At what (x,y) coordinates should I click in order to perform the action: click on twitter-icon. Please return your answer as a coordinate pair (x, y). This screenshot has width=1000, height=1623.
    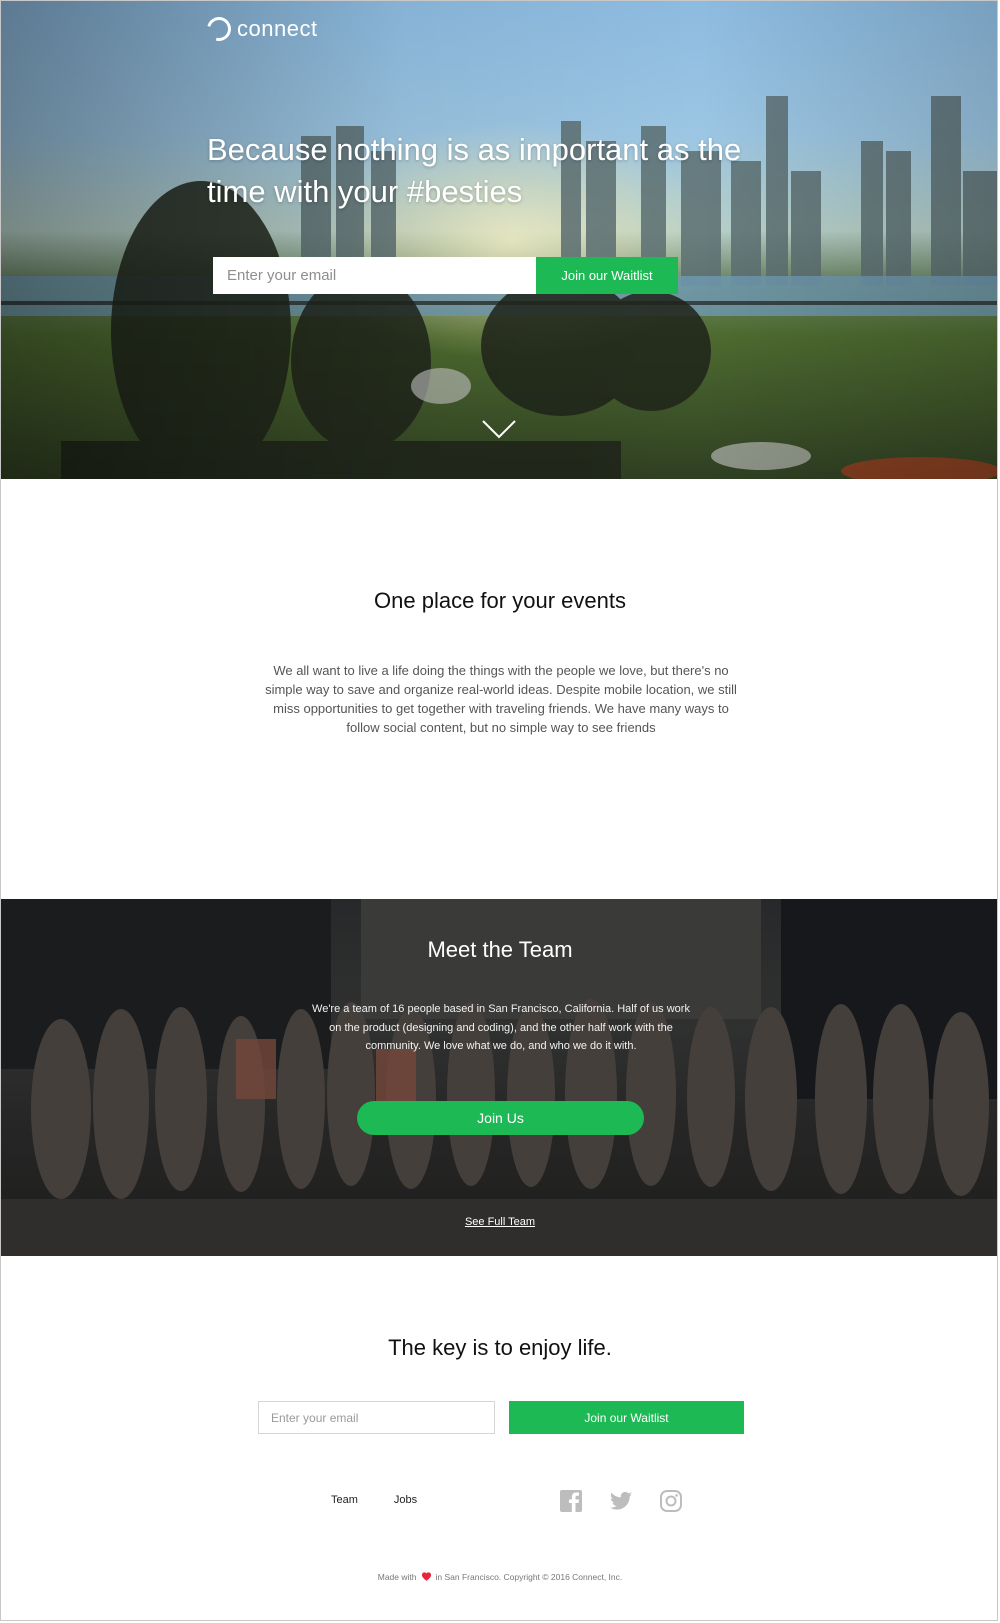
    Looking at the image, I should click on (621, 1501).